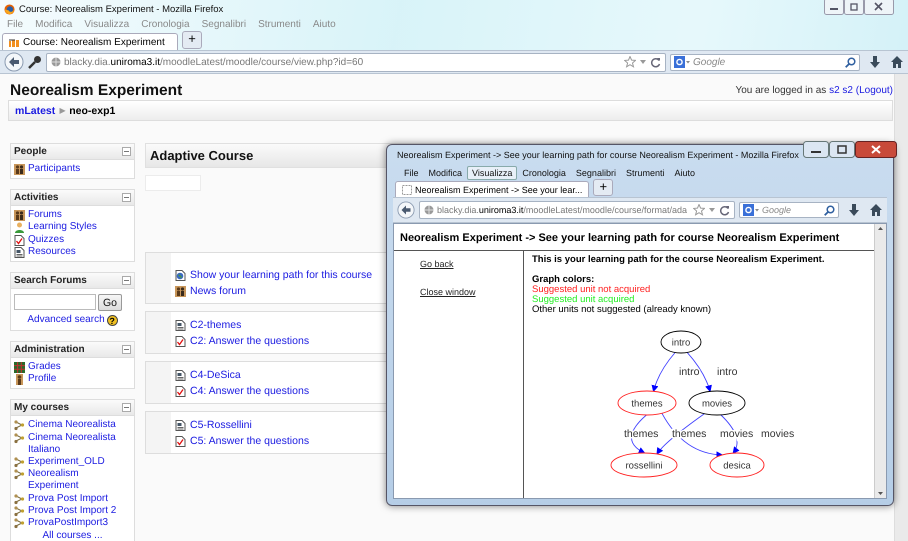 The height and width of the screenshot is (541, 908). I want to click on globe-icon, so click(429, 210).